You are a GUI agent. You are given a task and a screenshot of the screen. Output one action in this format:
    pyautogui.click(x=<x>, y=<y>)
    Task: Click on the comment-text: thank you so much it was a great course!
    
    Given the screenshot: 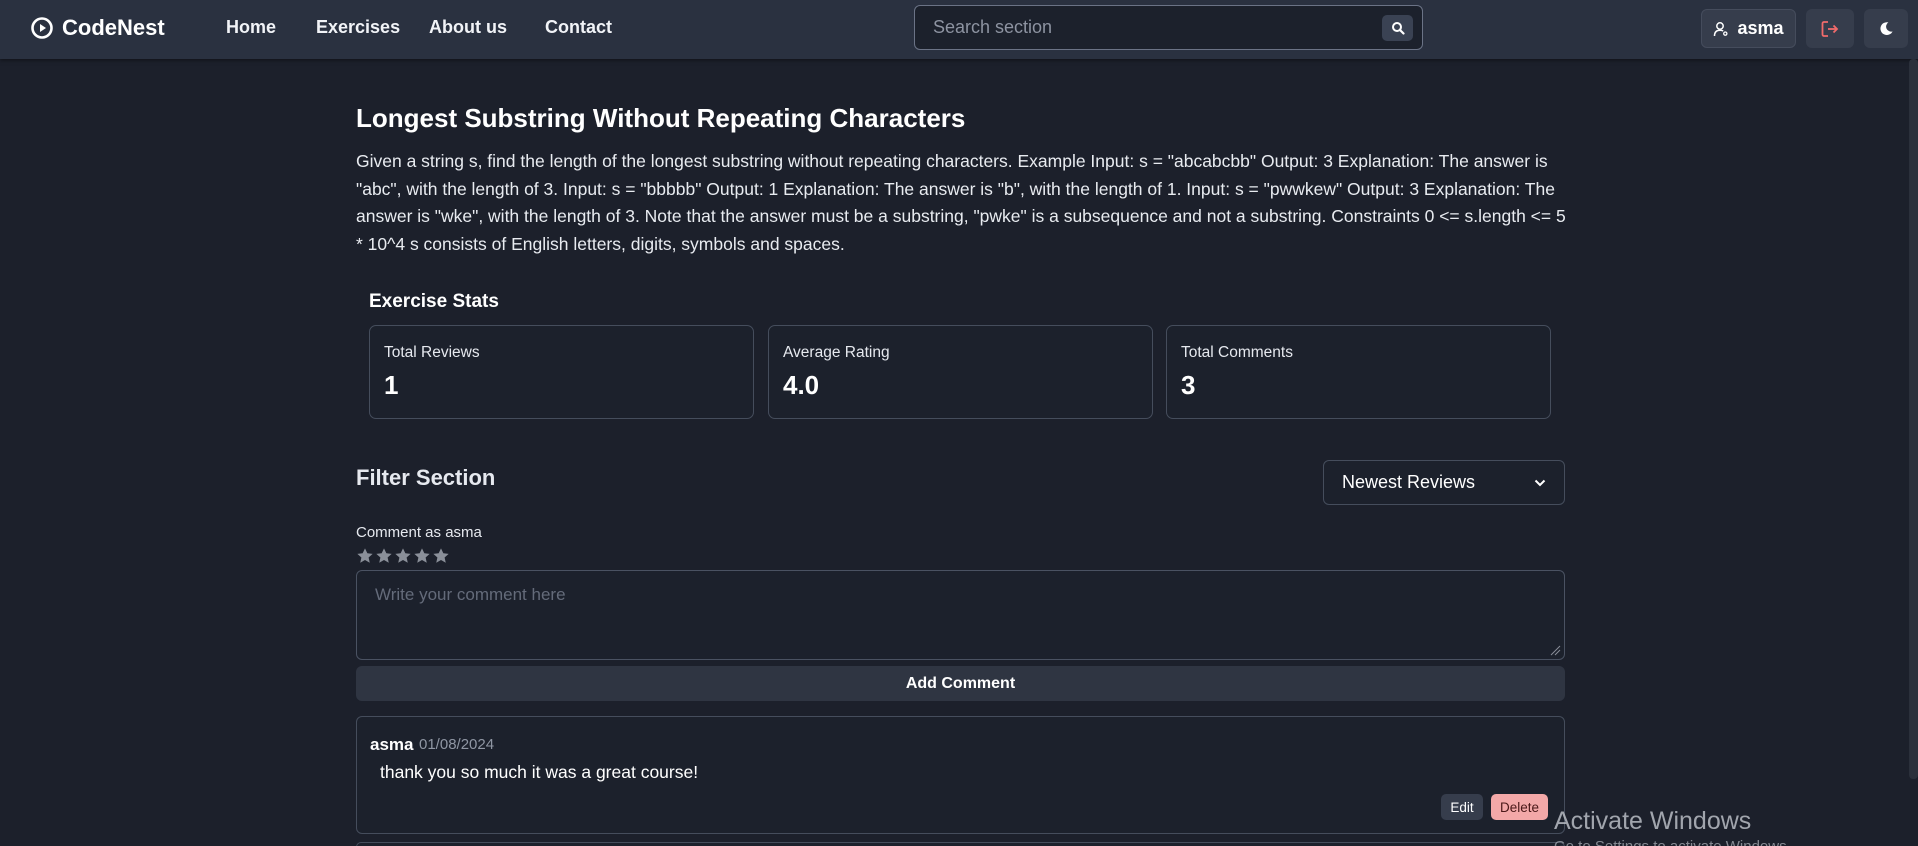 What is the action you would take?
    pyautogui.click(x=539, y=772)
    